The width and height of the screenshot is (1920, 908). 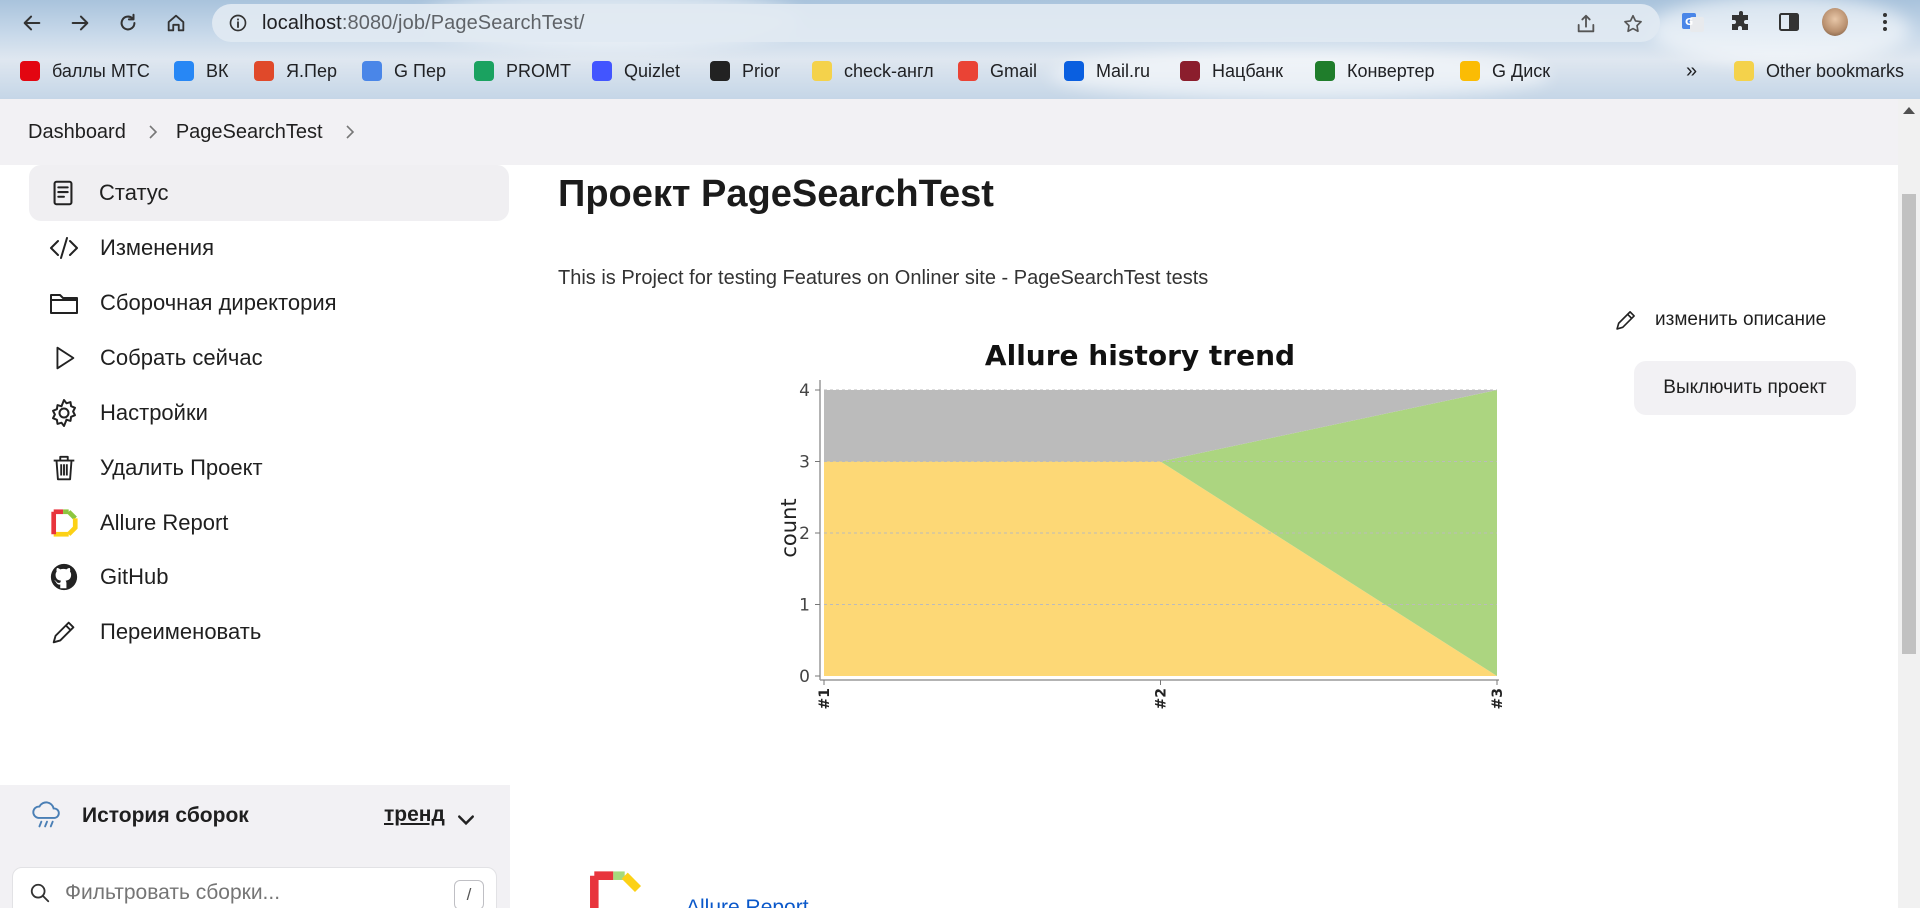 I want to click on chart-x-tick-label: #1, so click(x=825, y=698).